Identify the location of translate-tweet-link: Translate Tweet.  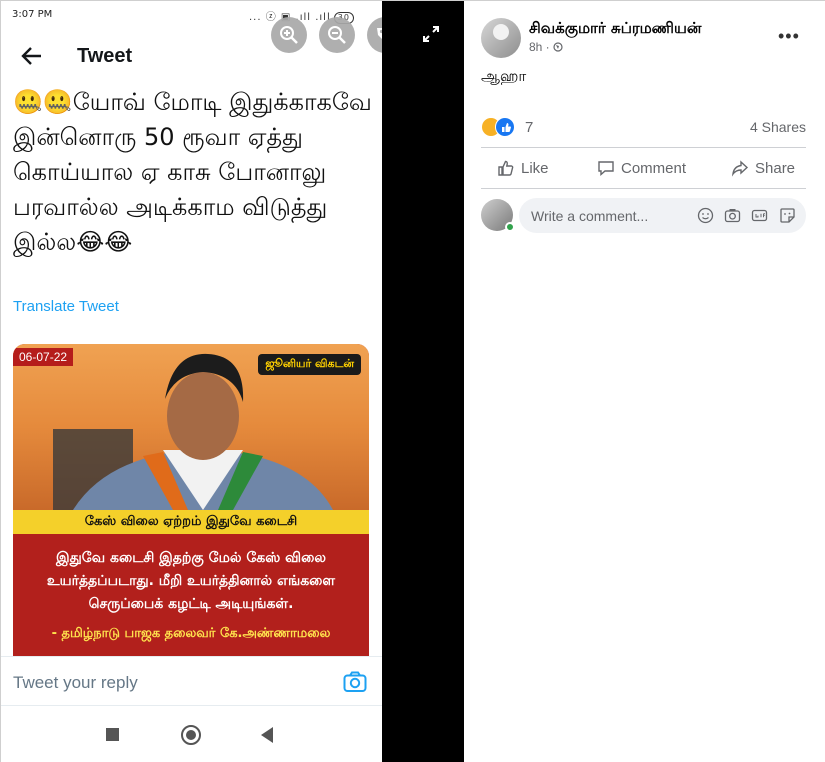
(66, 306).